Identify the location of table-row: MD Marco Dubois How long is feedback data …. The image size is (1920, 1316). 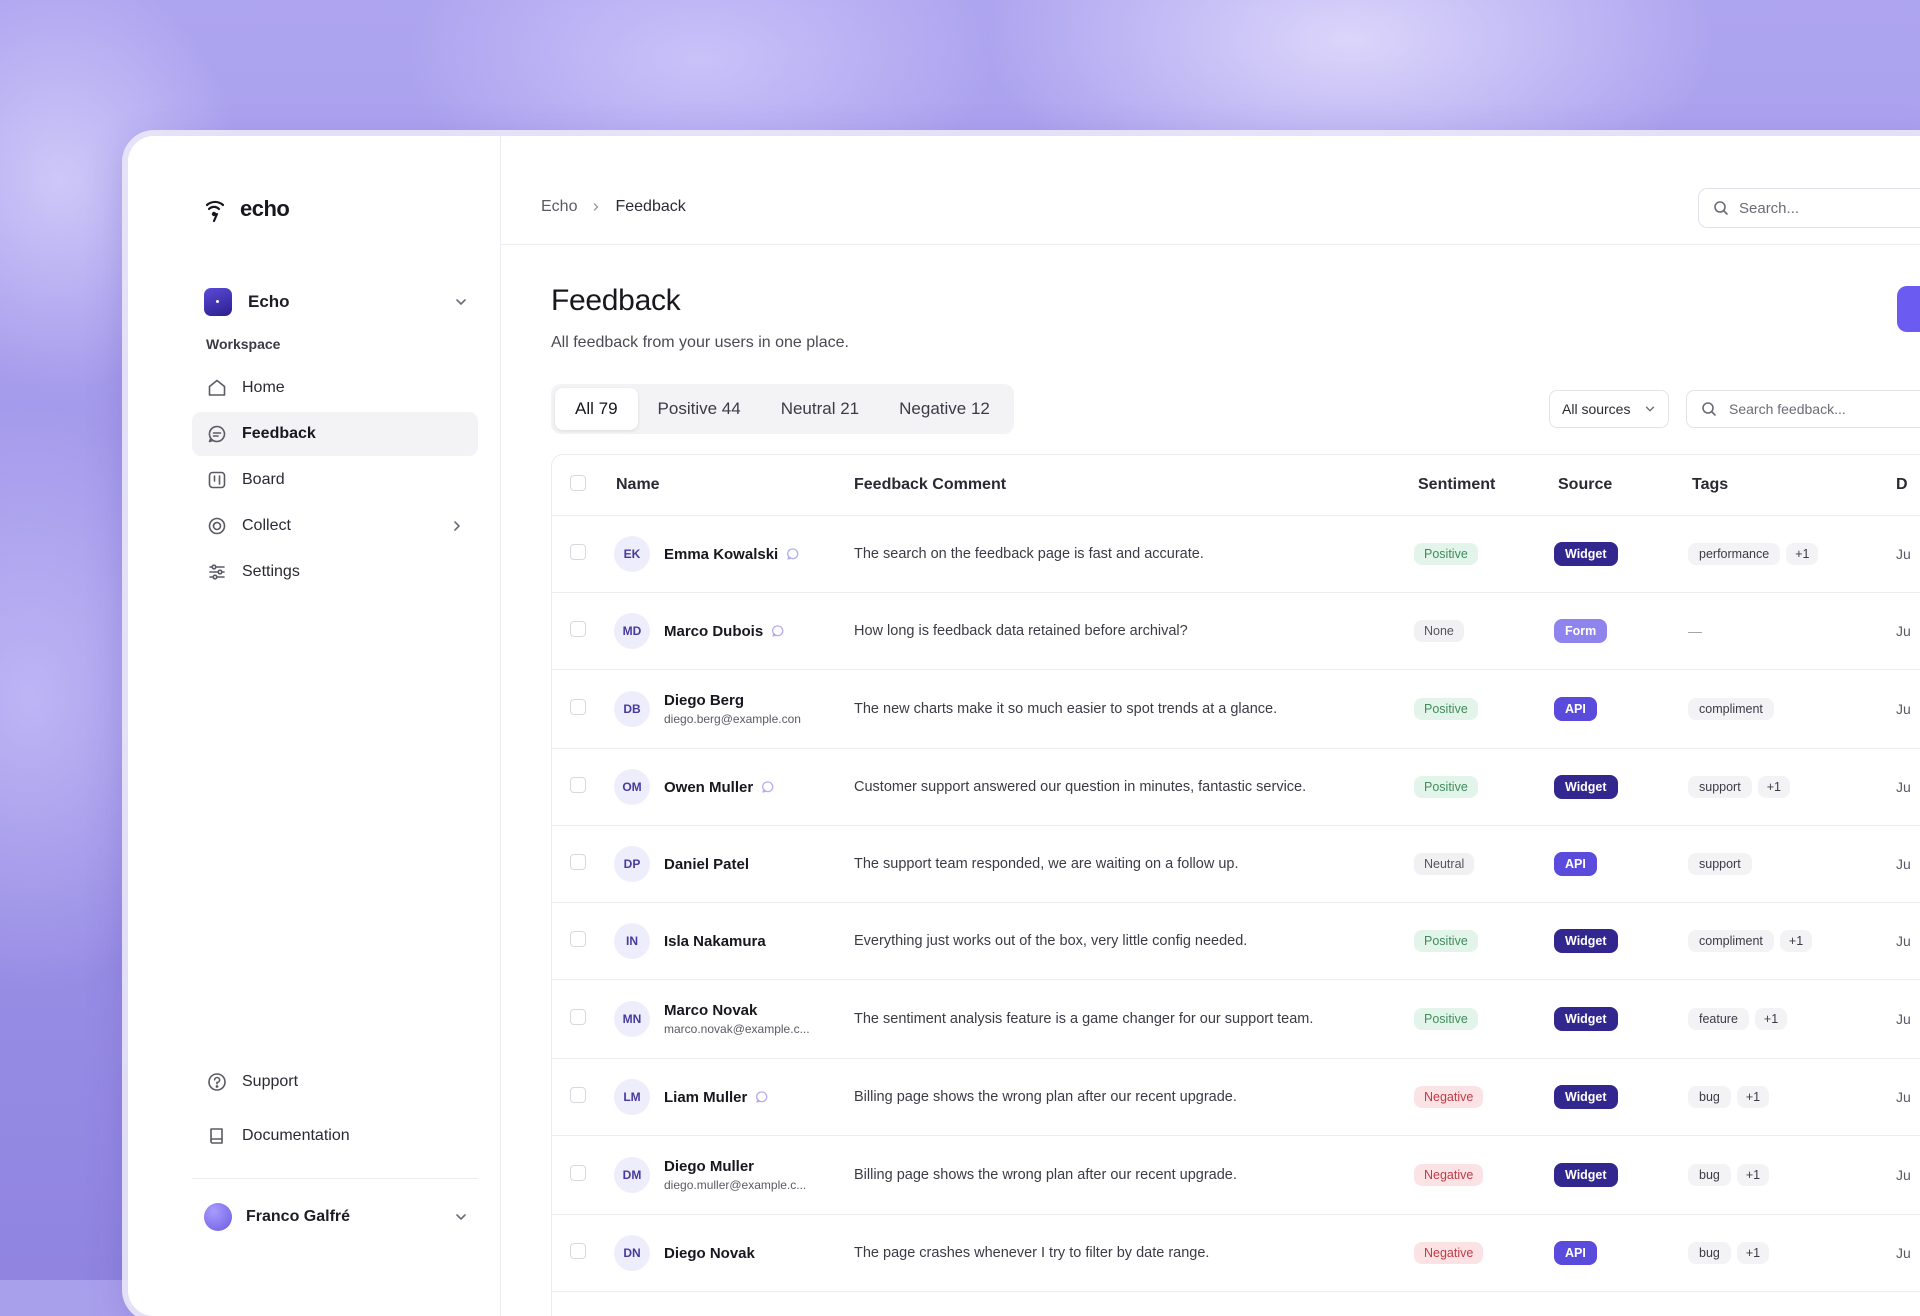
(1236, 631).